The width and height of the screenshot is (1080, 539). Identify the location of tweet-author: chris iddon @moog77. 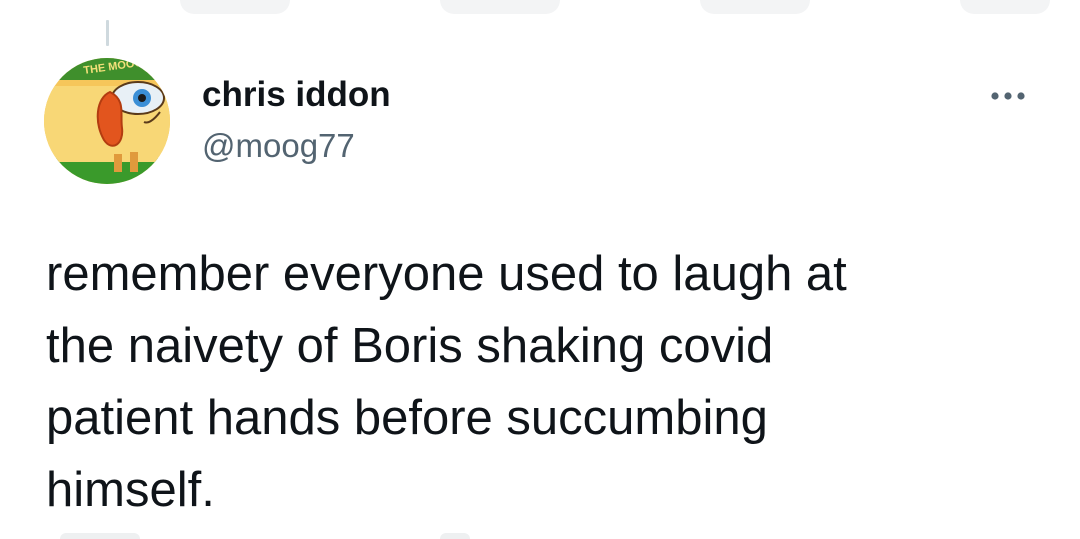
(296, 120).